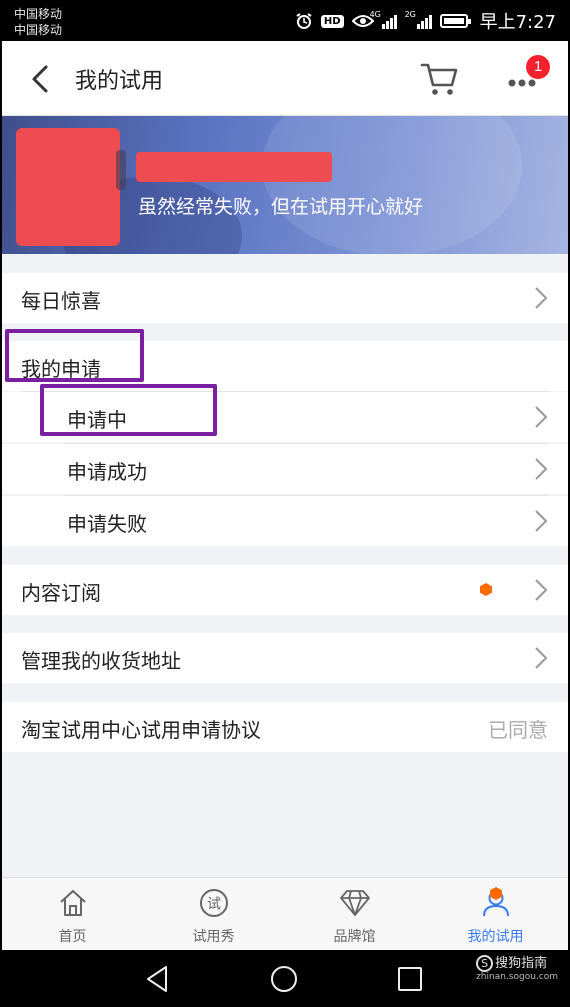  What do you see at coordinates (285, 298) in the screenshot?
I see `menu-item-daily-surprise: 每日惊喜` at bounding box center [285, 298].